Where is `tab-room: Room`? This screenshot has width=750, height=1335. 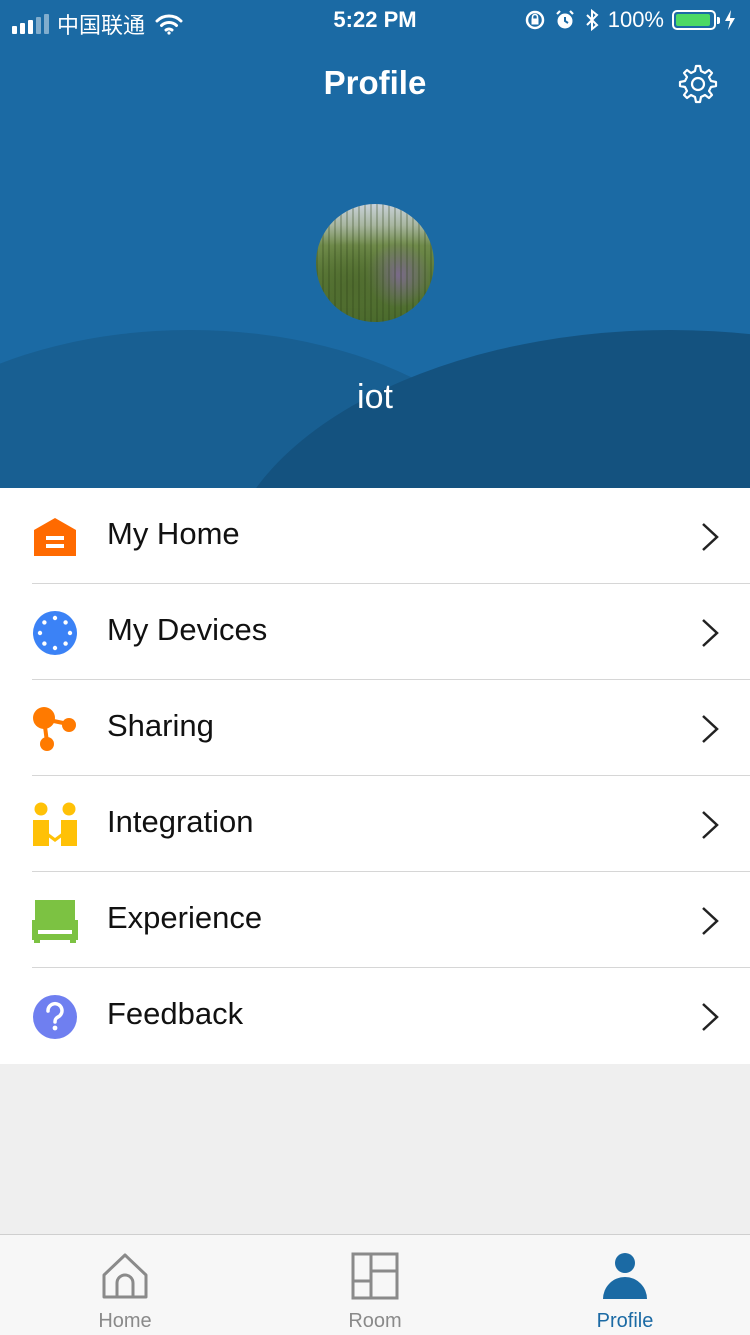 tab-room: Room is located at coordinates (375, 1285).